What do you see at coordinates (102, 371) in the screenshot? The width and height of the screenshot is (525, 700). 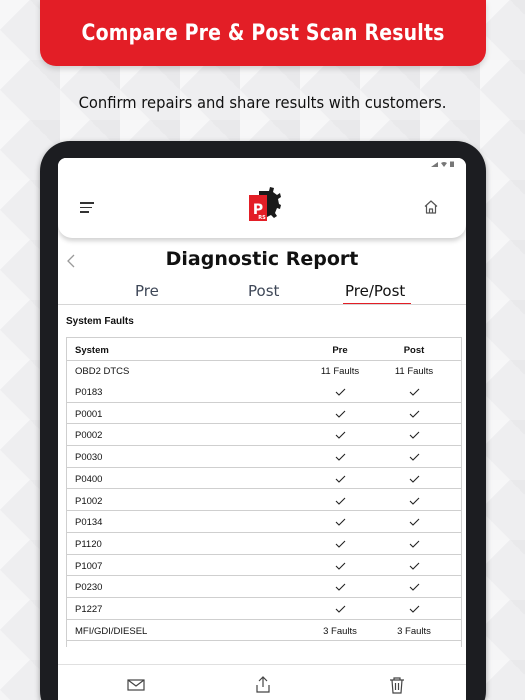 I see `cell-system: OBD2 DTCS` at bounding box center [102, 371].